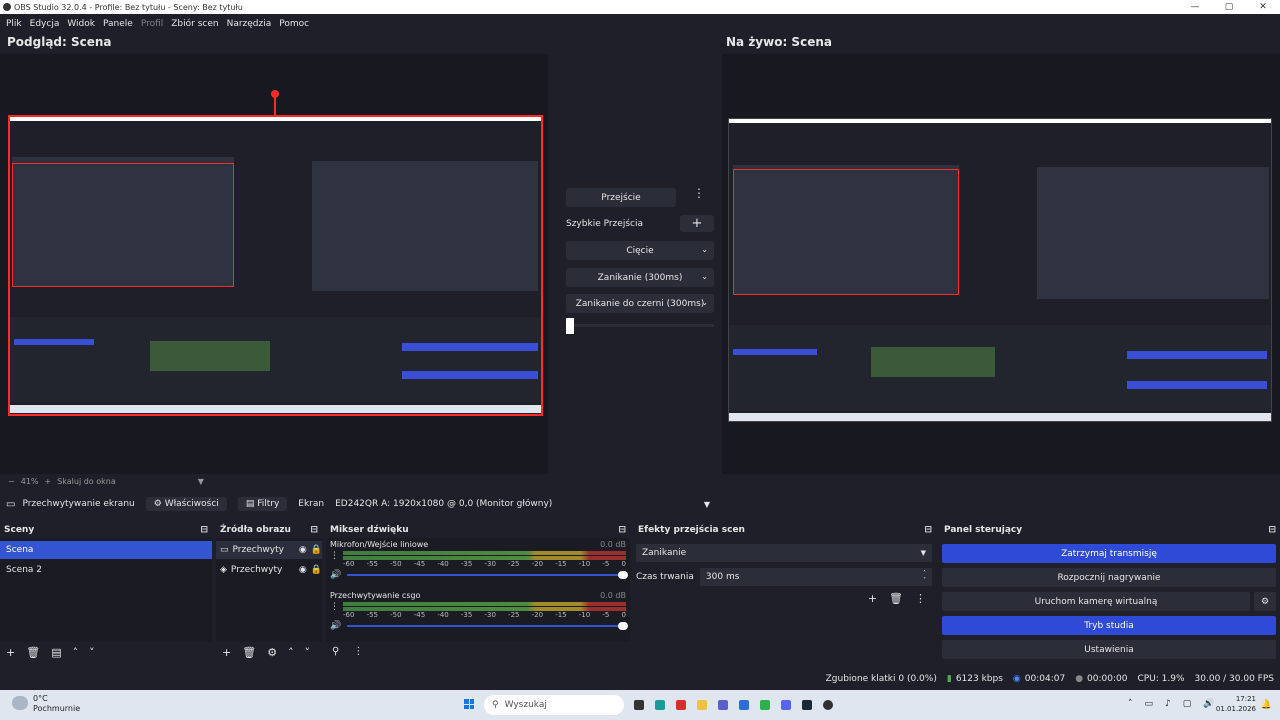 This screenshot has height=720, width=1280. What do you see at coordinates (924, 577) in the screenshot?
I see `spin-arrows-icon: ˄ ˅` at bounding box center [924, 577].